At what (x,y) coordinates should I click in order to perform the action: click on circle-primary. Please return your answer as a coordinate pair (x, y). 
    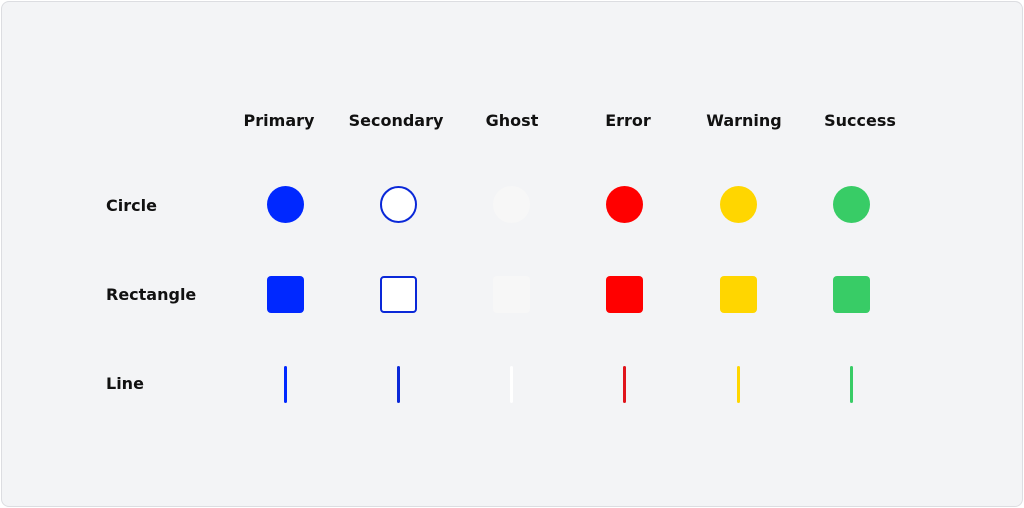
    Looking at the image, I should click on (285, 204).